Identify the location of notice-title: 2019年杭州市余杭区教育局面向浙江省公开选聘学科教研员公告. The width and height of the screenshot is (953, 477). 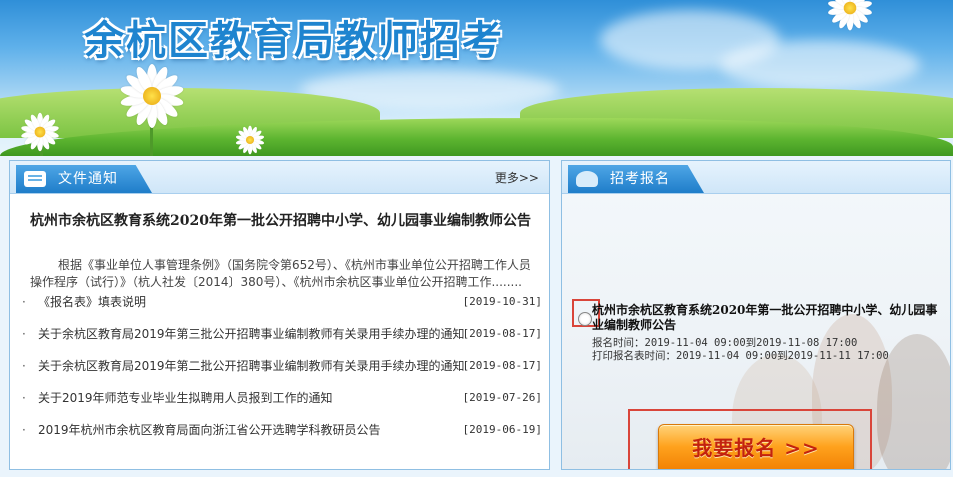
(209, 430).